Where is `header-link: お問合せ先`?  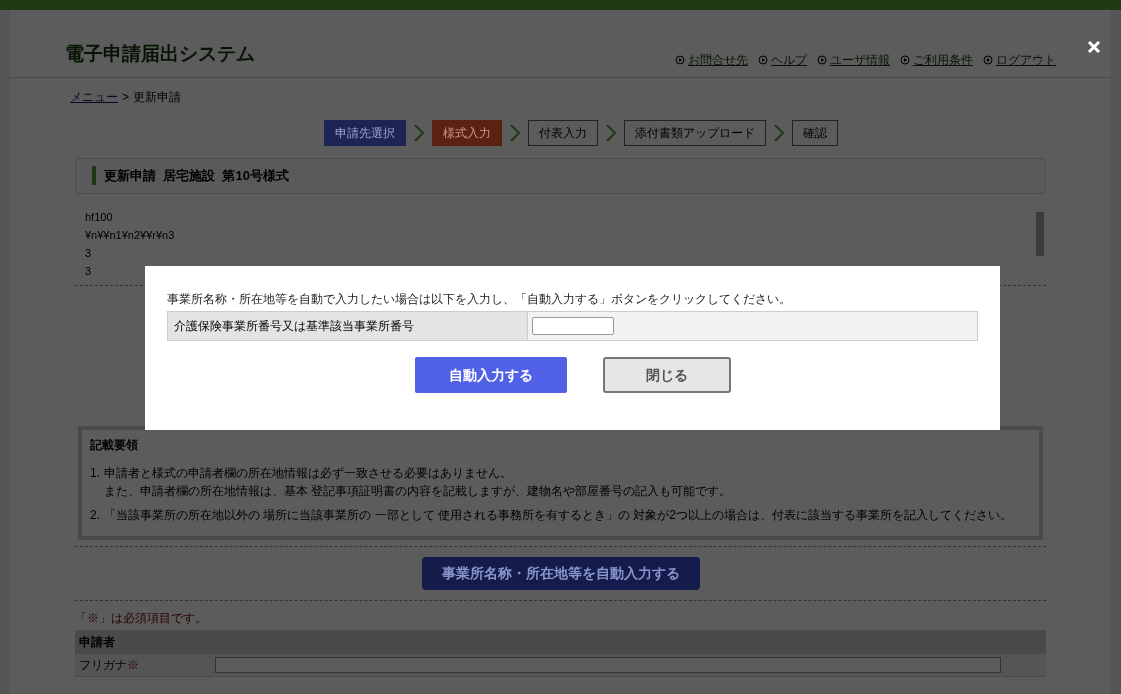 header-link: お問合せ先 is located at coordinates (711, 59).